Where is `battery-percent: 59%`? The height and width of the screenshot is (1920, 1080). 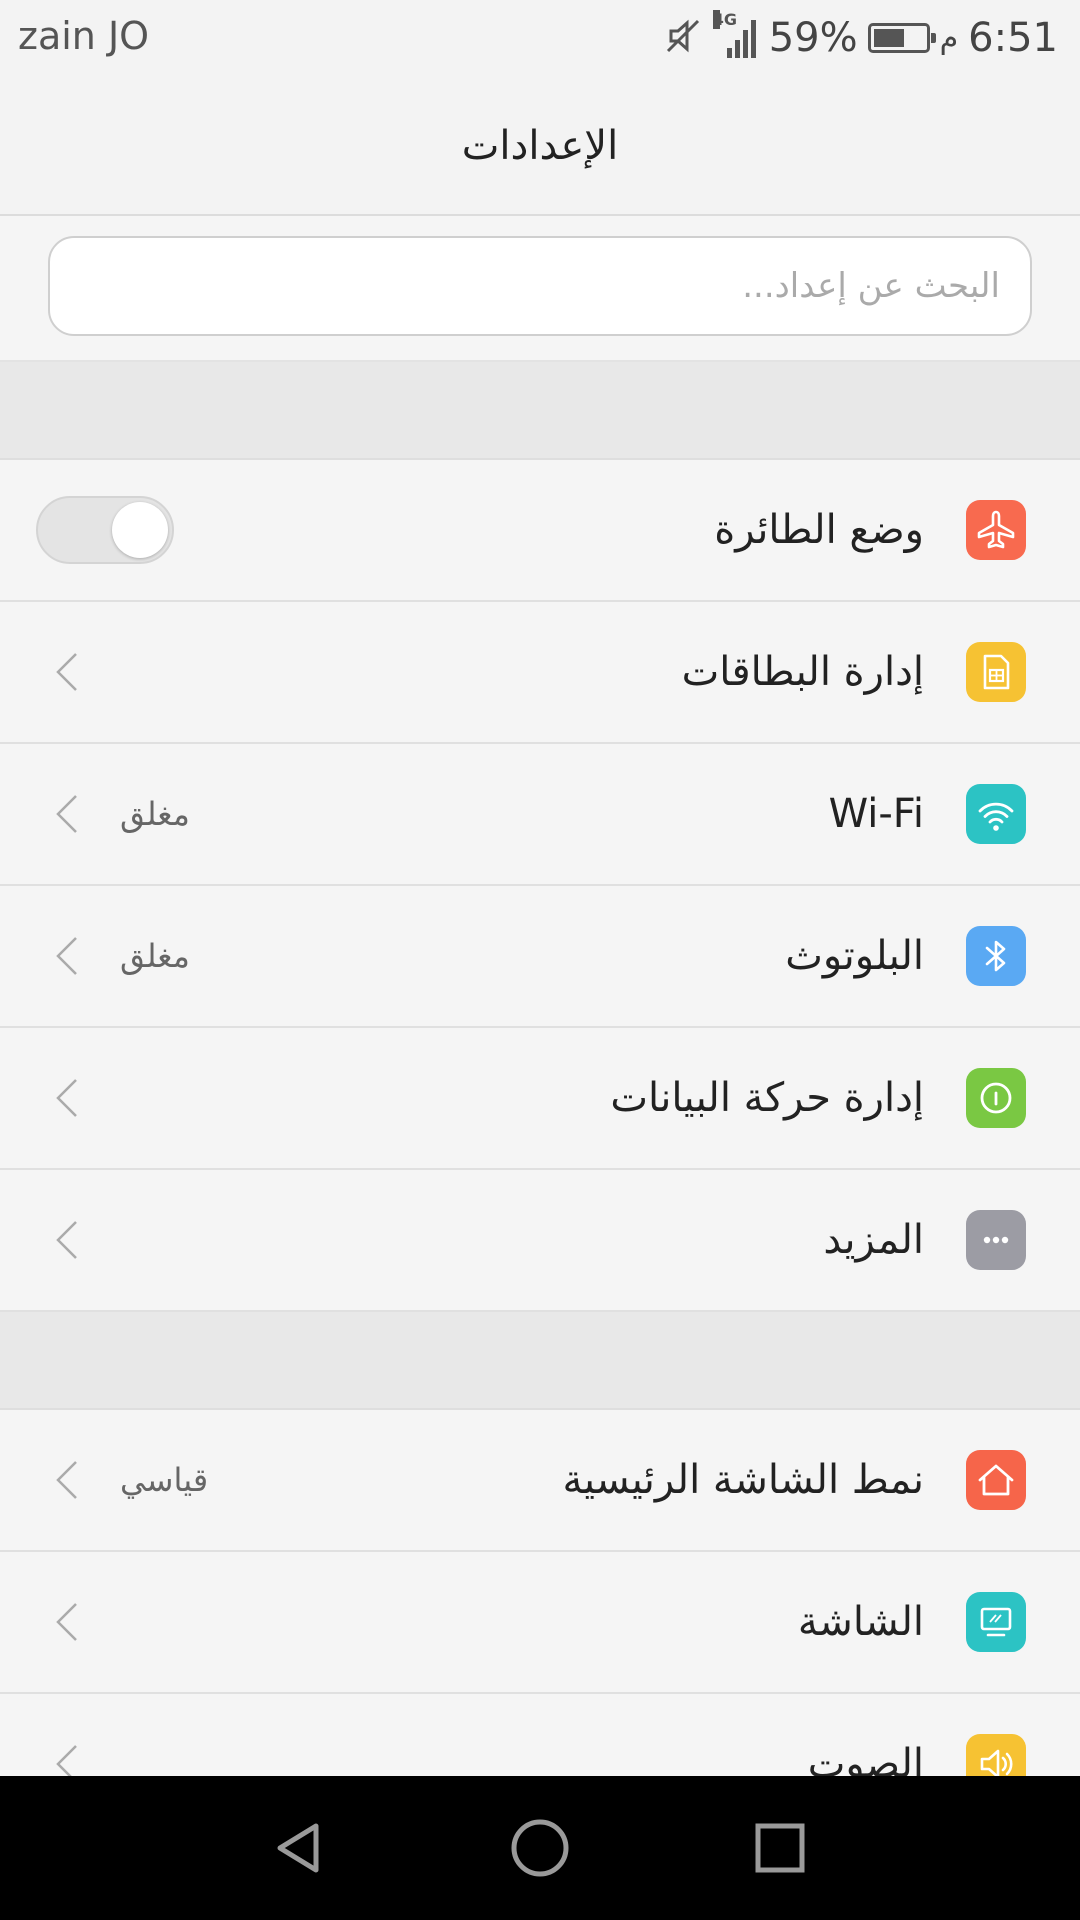
battery-percent: 59% is located at coordinates (813, 38).